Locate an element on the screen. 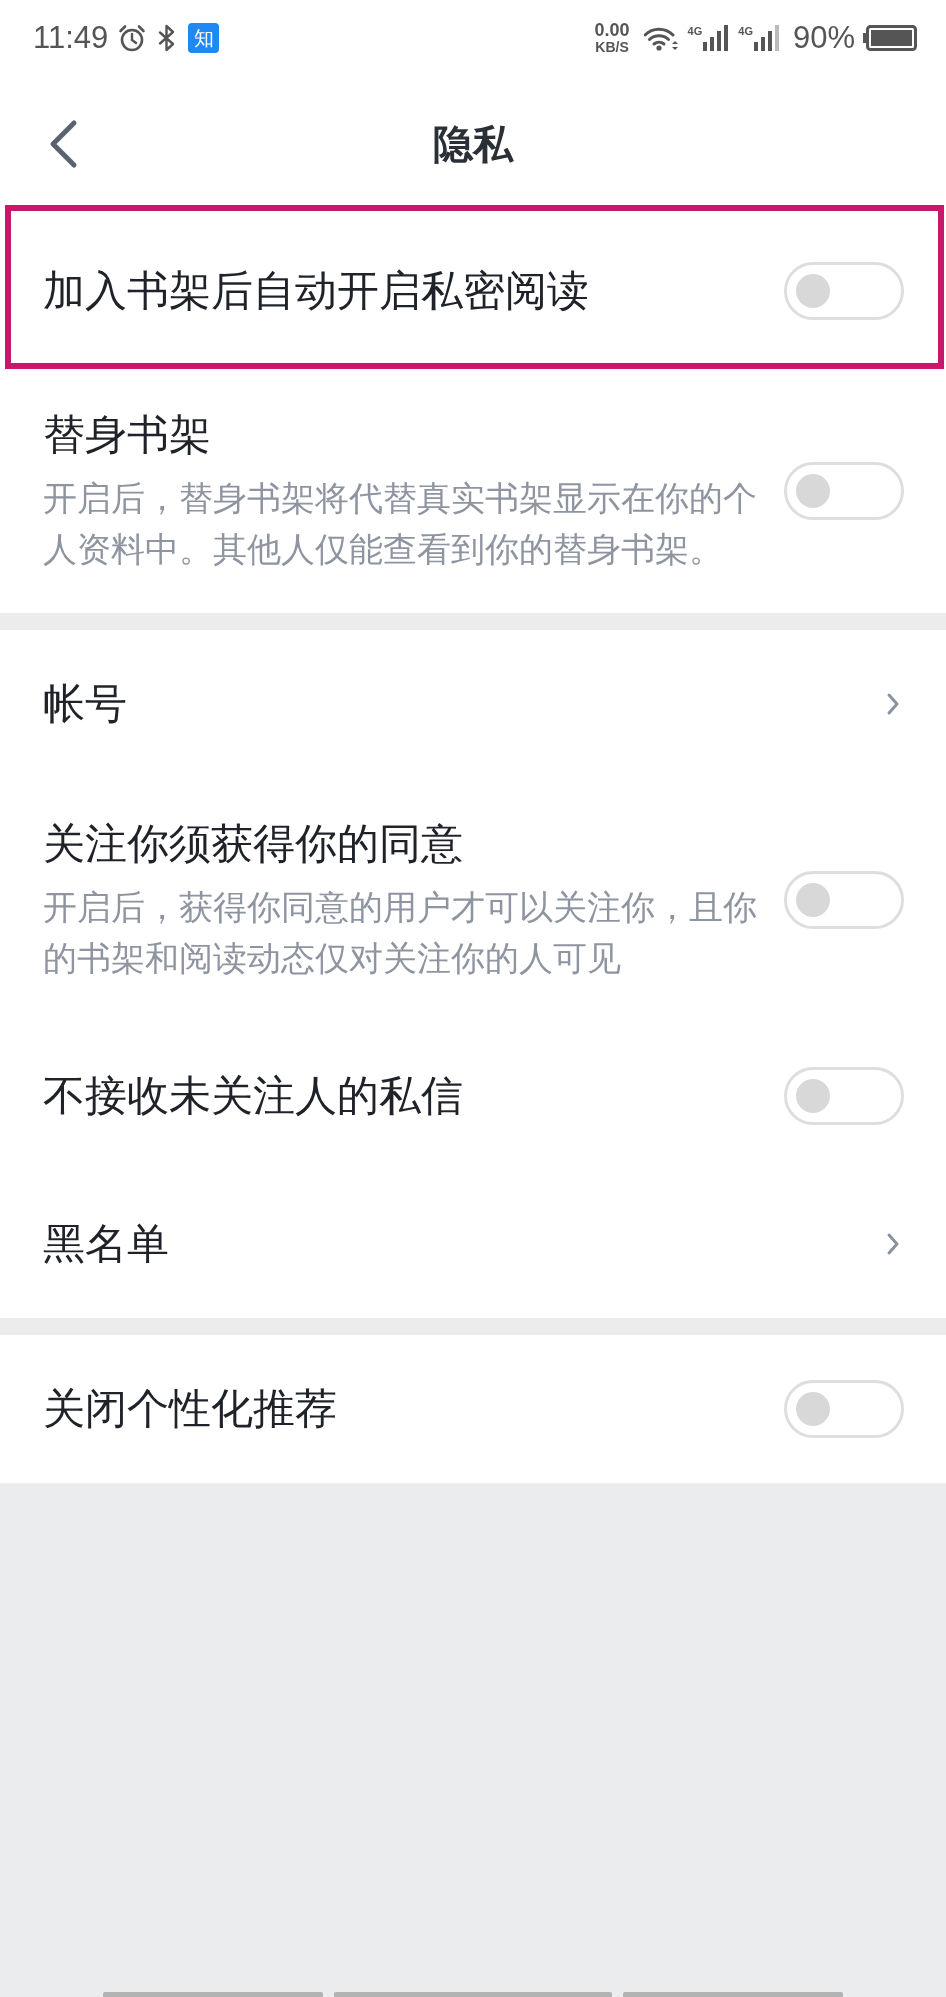 The height and width of the screenshot is (1997, 946). setting-label: 关注你须获得你的同意 is located at coordinates (253, 844).